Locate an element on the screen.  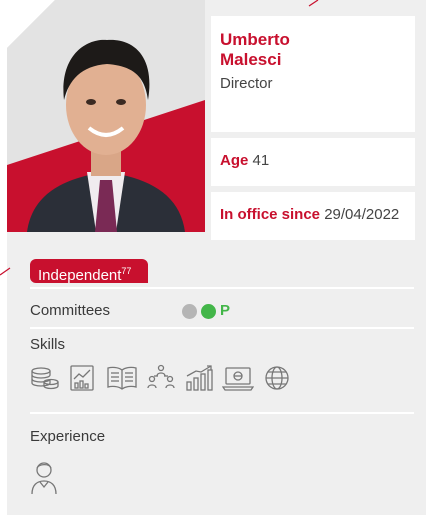
name-box: Umberto Malesci Director is located at coordinates (313, 74).